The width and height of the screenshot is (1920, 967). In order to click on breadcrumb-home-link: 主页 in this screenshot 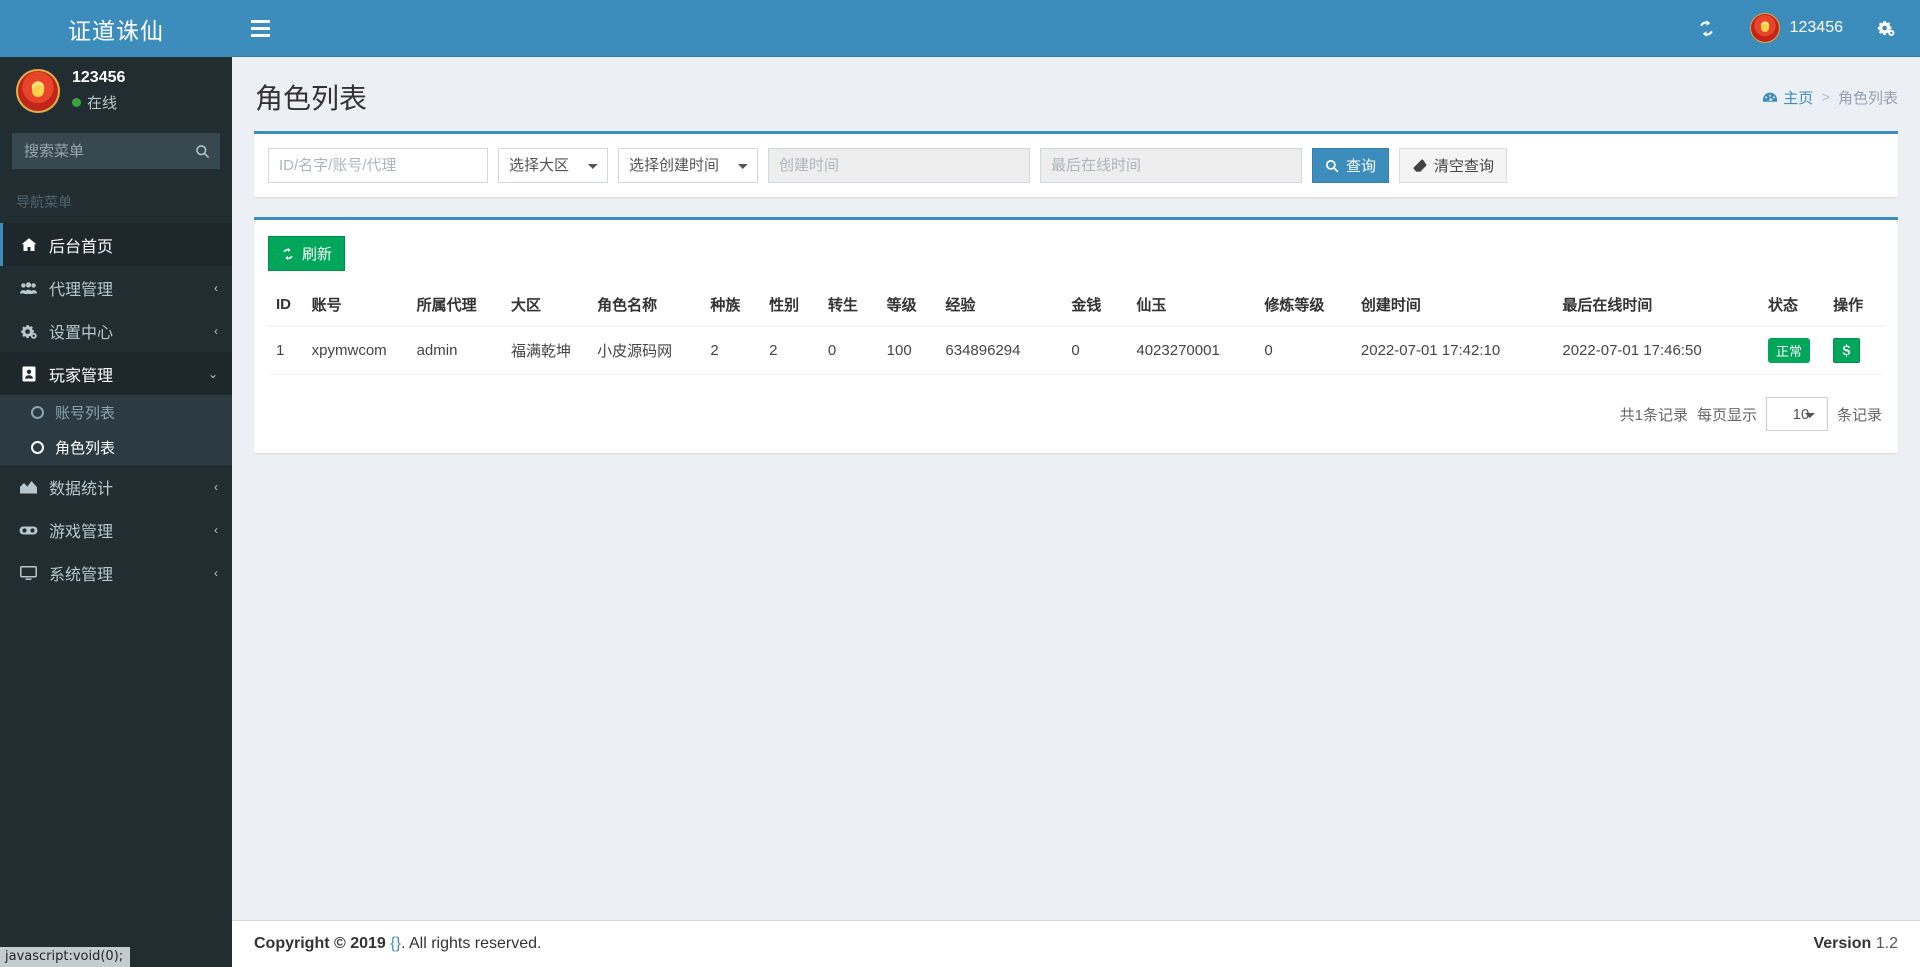, I will do `click(1788, 97)`.